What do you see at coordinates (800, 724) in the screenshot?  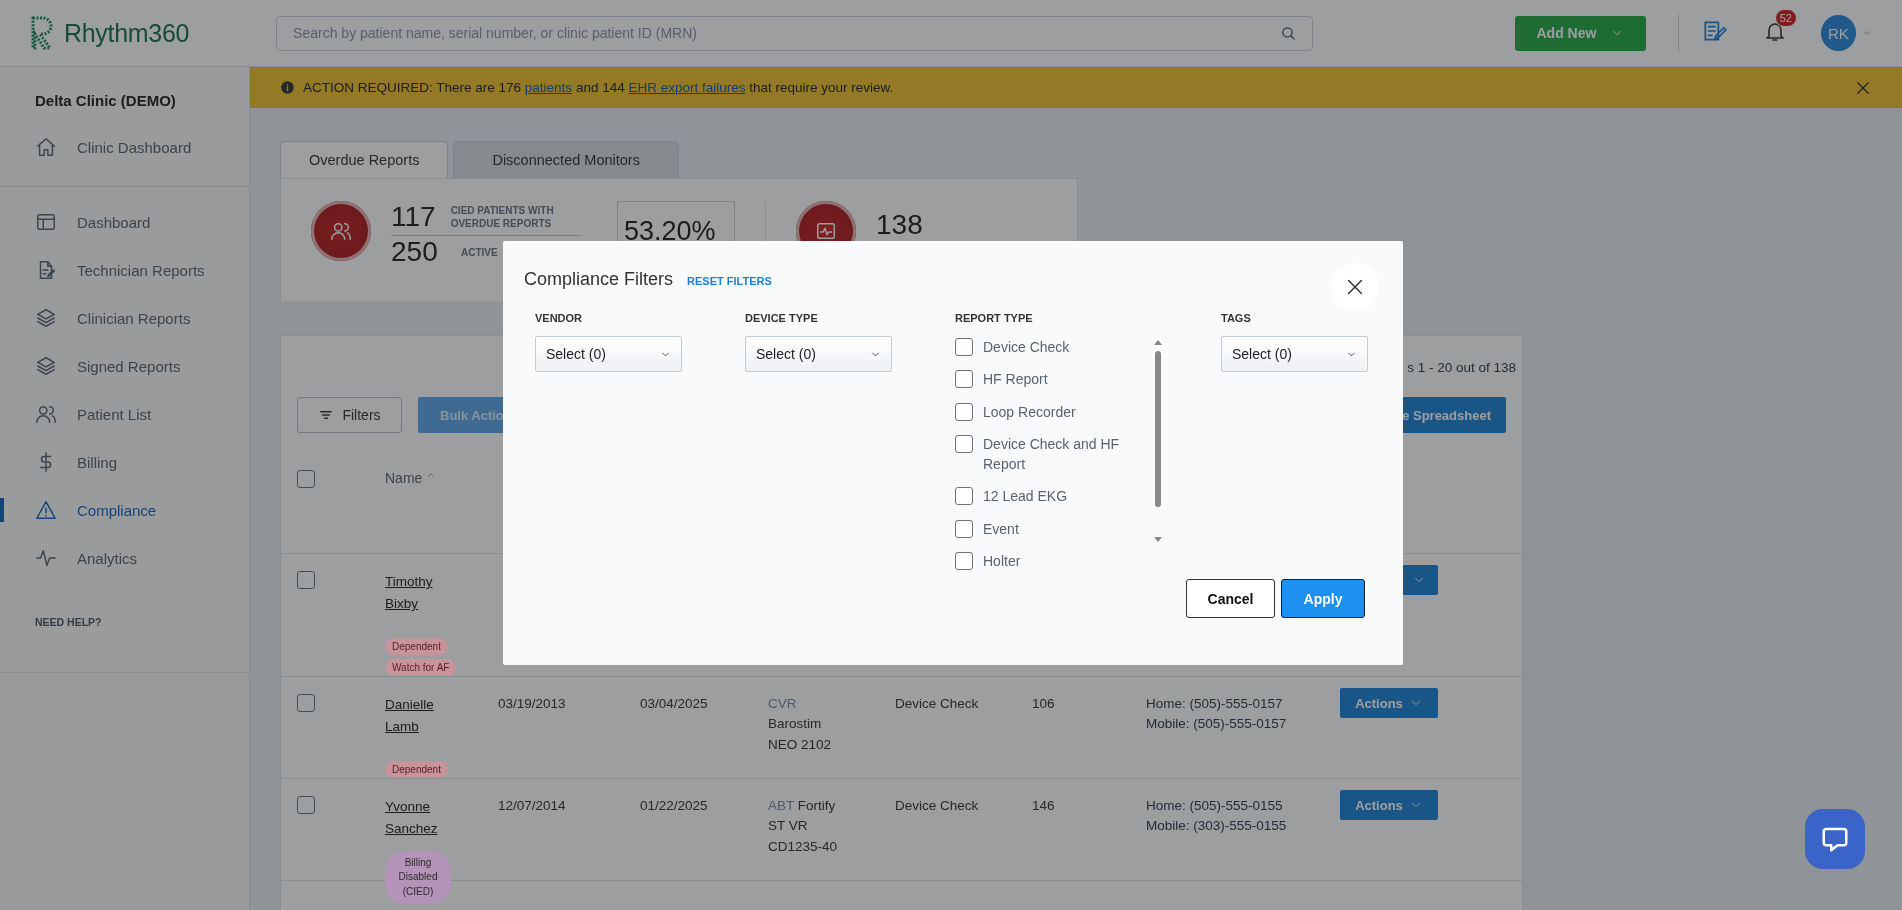 I see `device-cell-text: CVR Barostim NEO 2102` at bounding box center [800, 724].